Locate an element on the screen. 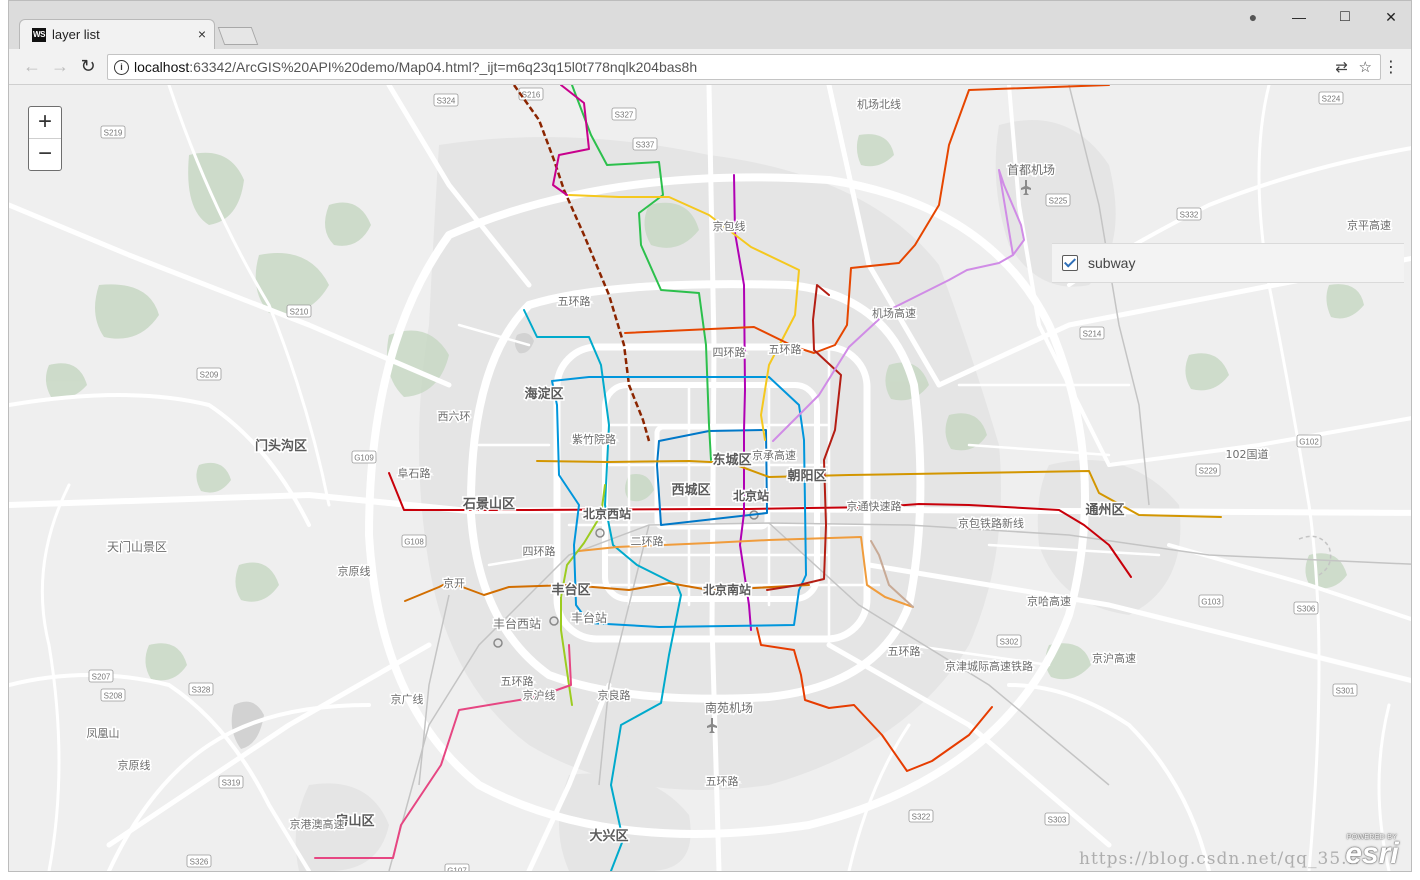  highway-shield: S337 is located at coordinates (645, 144).